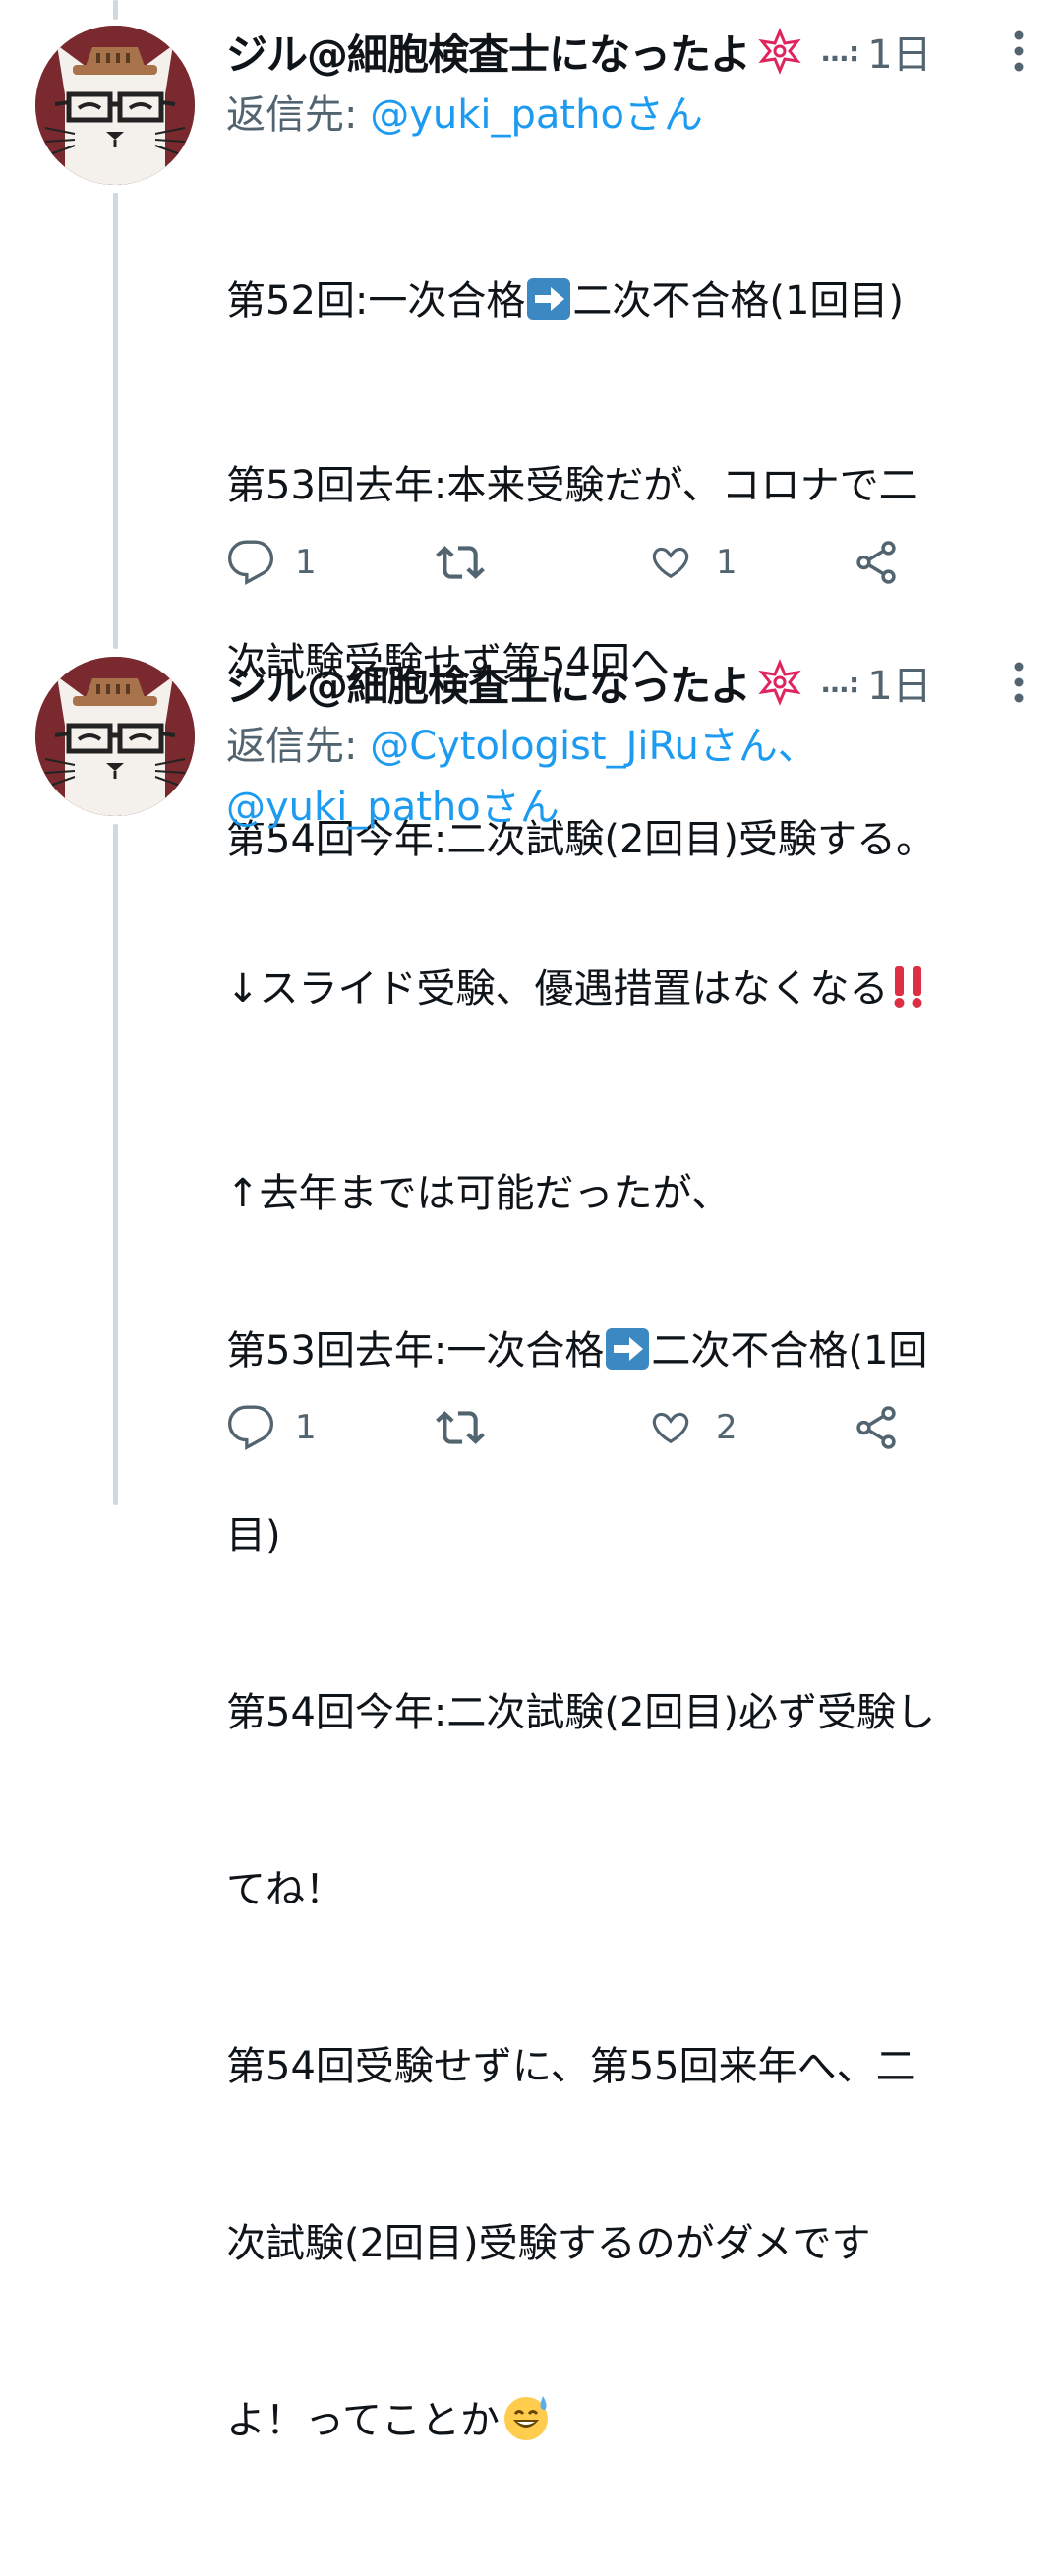 Image resolution: width=1062 pixels, height=2576 pixels. I want to click on body-line: 第54回受験せずに、第55回来年へ、二, so click(570, 2066).